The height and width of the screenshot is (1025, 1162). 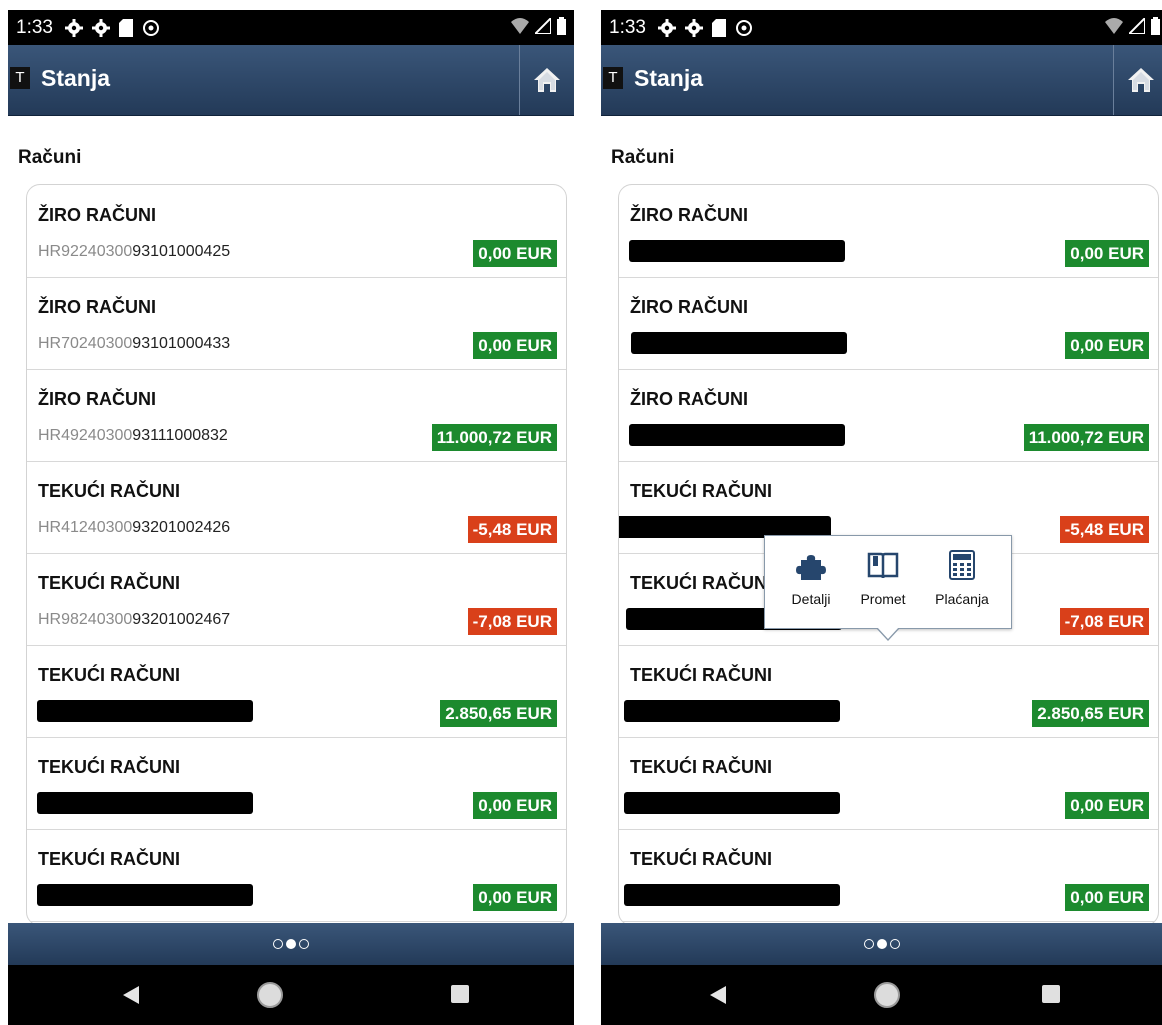 What do you see at coordinates (962, 565) in the screenshot?
I see `calculator-icon` at bounding box center [962, 565].